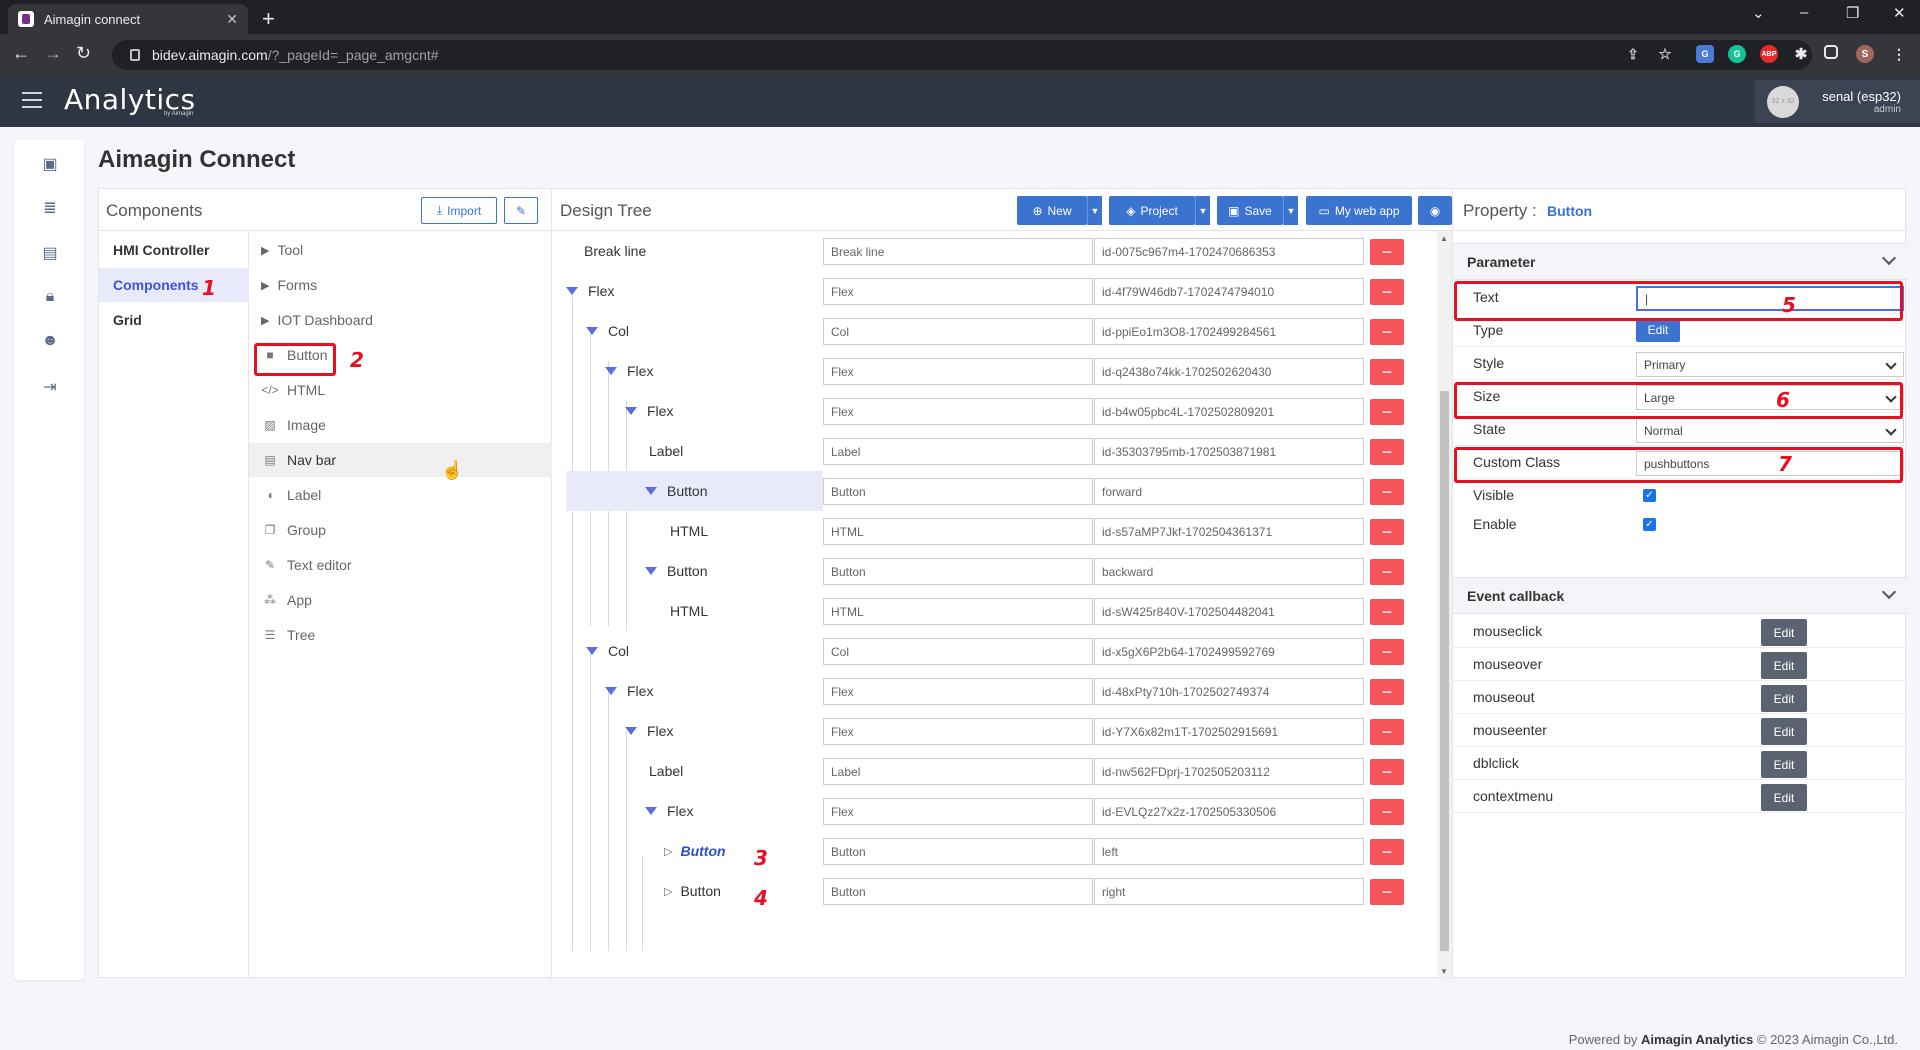  What do you see at coordinates (1152, 210) in the screenshot?
I see `project-button: ◈ Project` at bounding box center [1152, 210].